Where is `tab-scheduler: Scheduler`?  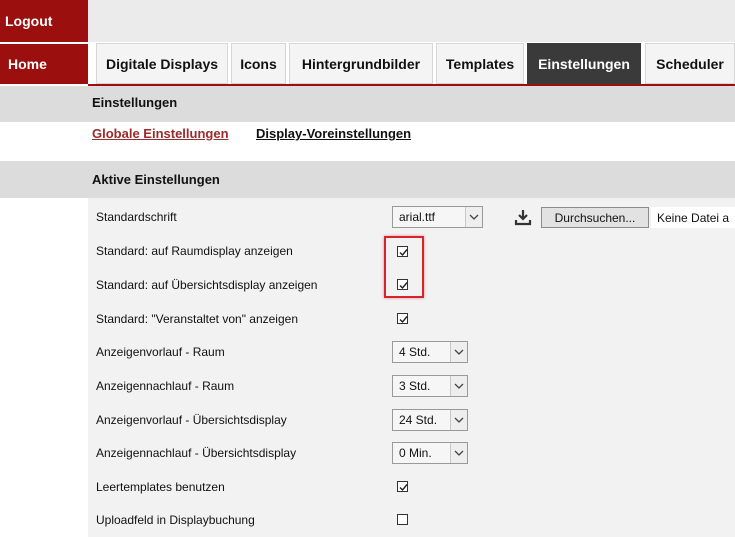 tab-scheduler: Scheduler is located at coordinates (690, 63).